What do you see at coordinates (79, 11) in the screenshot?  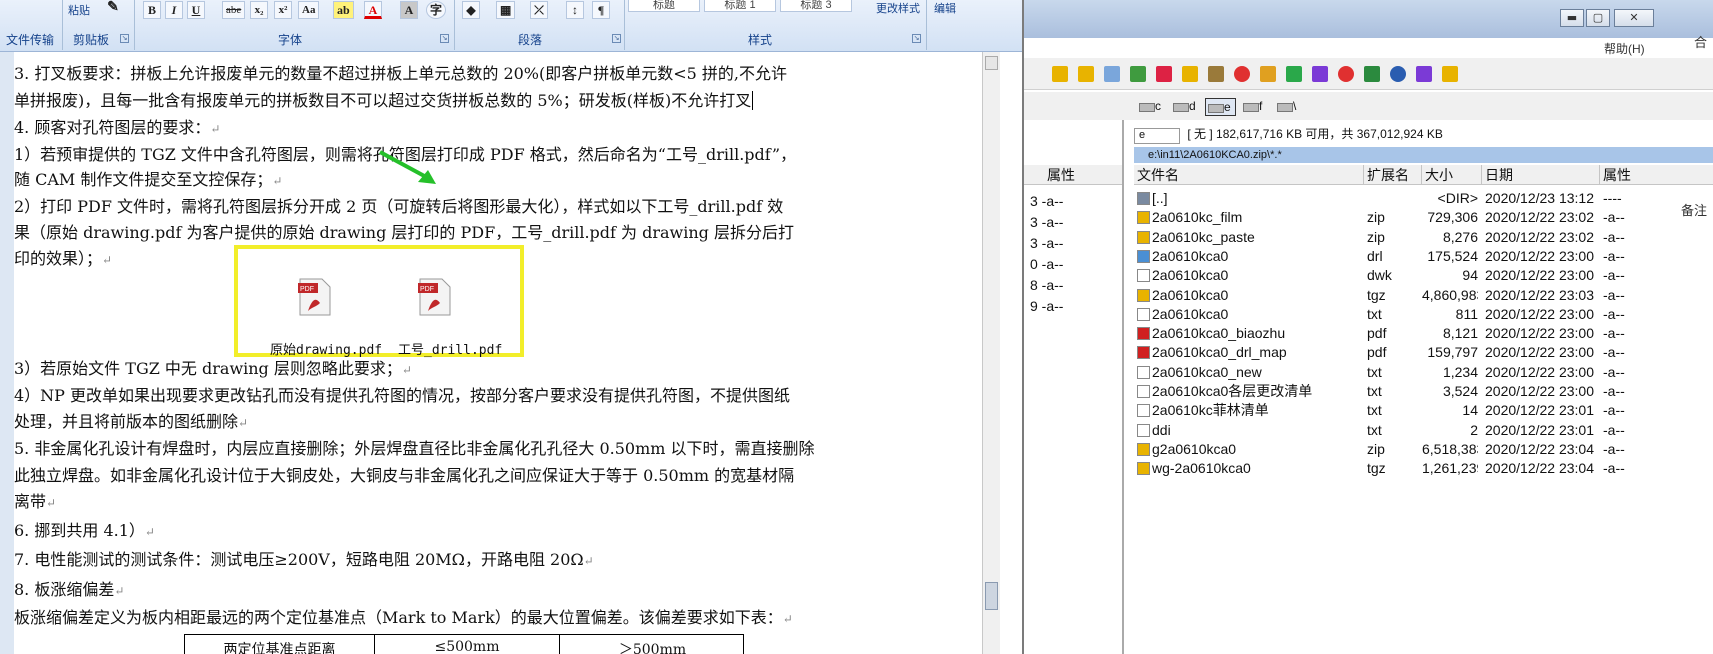 I see `paste-button-label: 粘贴` at bounding box center [79, 11].